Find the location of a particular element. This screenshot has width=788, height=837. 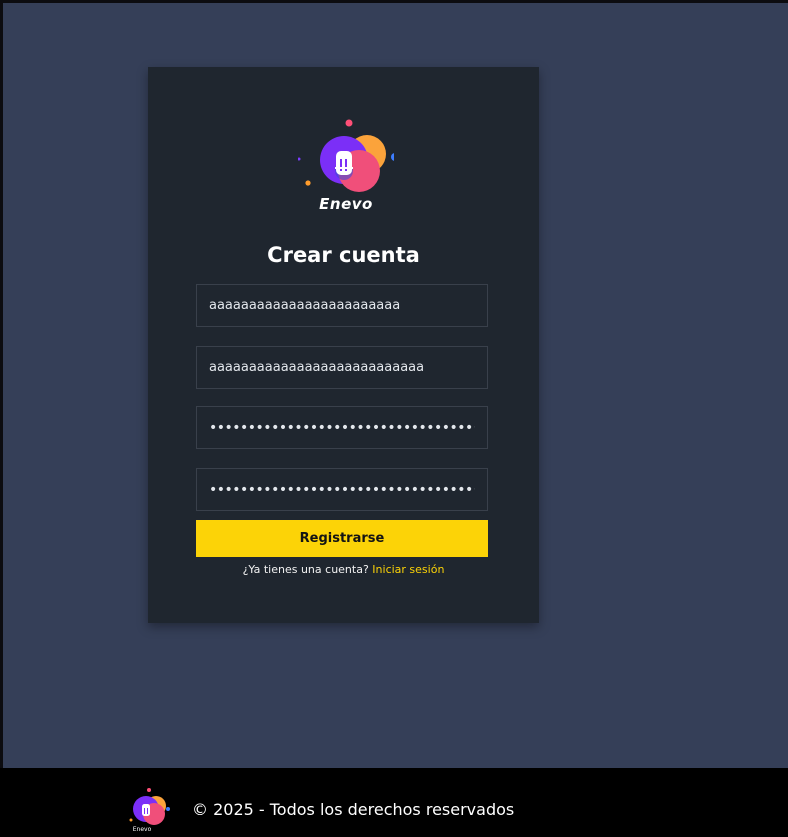

brand-logo: Enevo is located at coordinates (348, 167).